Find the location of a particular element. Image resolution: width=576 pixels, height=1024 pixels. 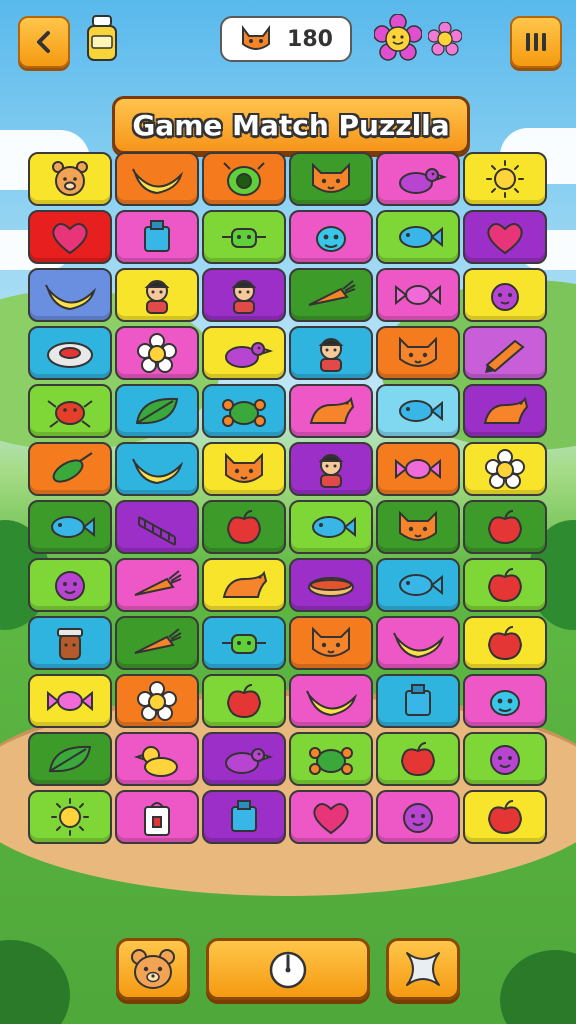

bird-icon is located at coordinates (249, 355).